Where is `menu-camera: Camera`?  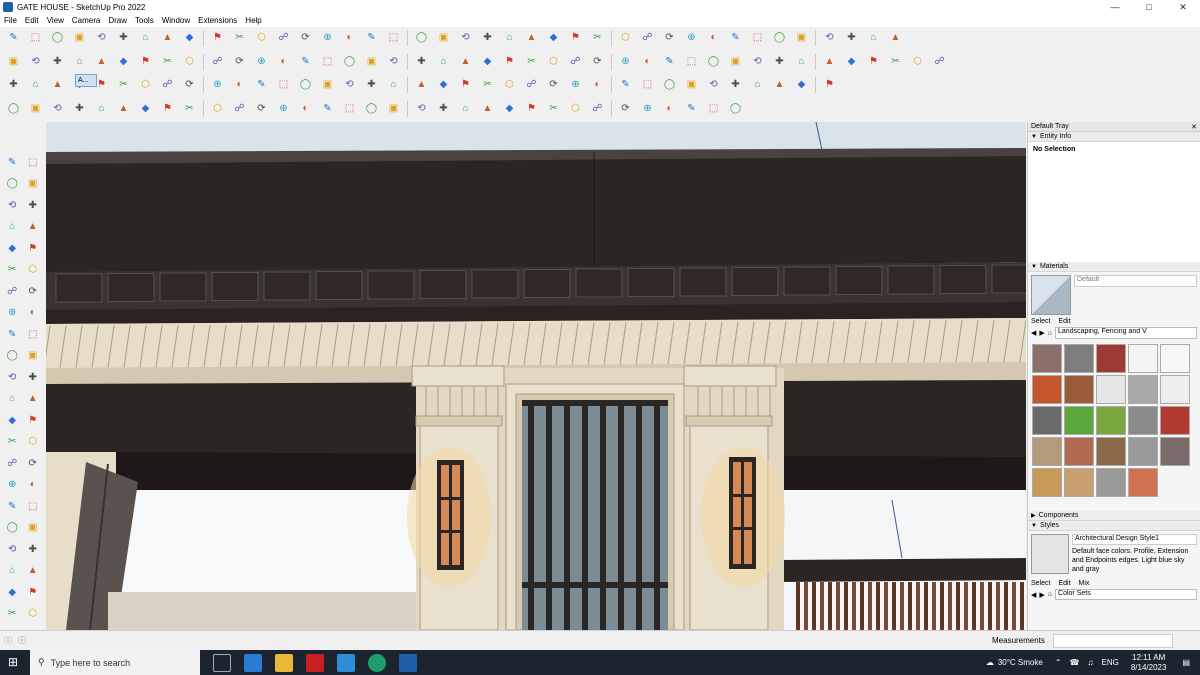 menu-camera: Camera is located at coordinates (86, 20).